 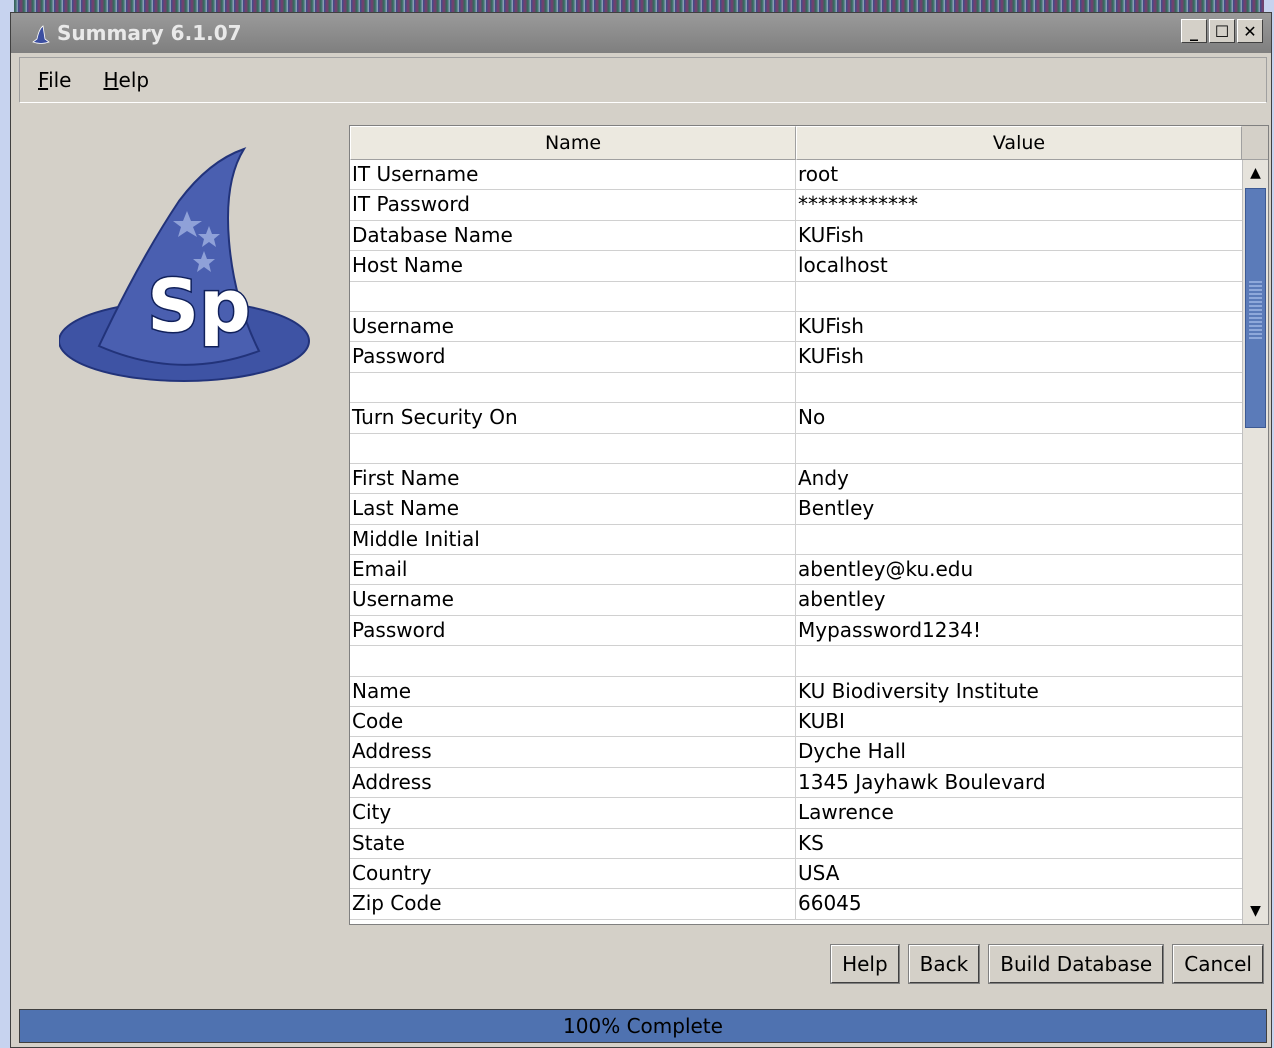 What do you see at coordinates (573, 873) in the screenshot?
I see `cell-name: Country` at bounding box center [573, 873].